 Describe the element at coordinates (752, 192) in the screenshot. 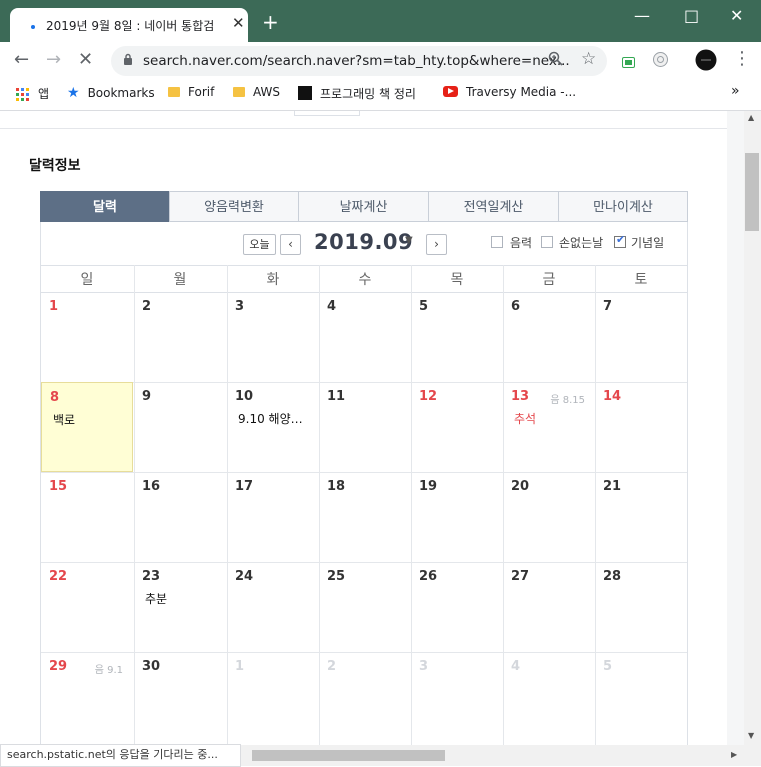

I see `vertical-scroll-thumb` at that location.